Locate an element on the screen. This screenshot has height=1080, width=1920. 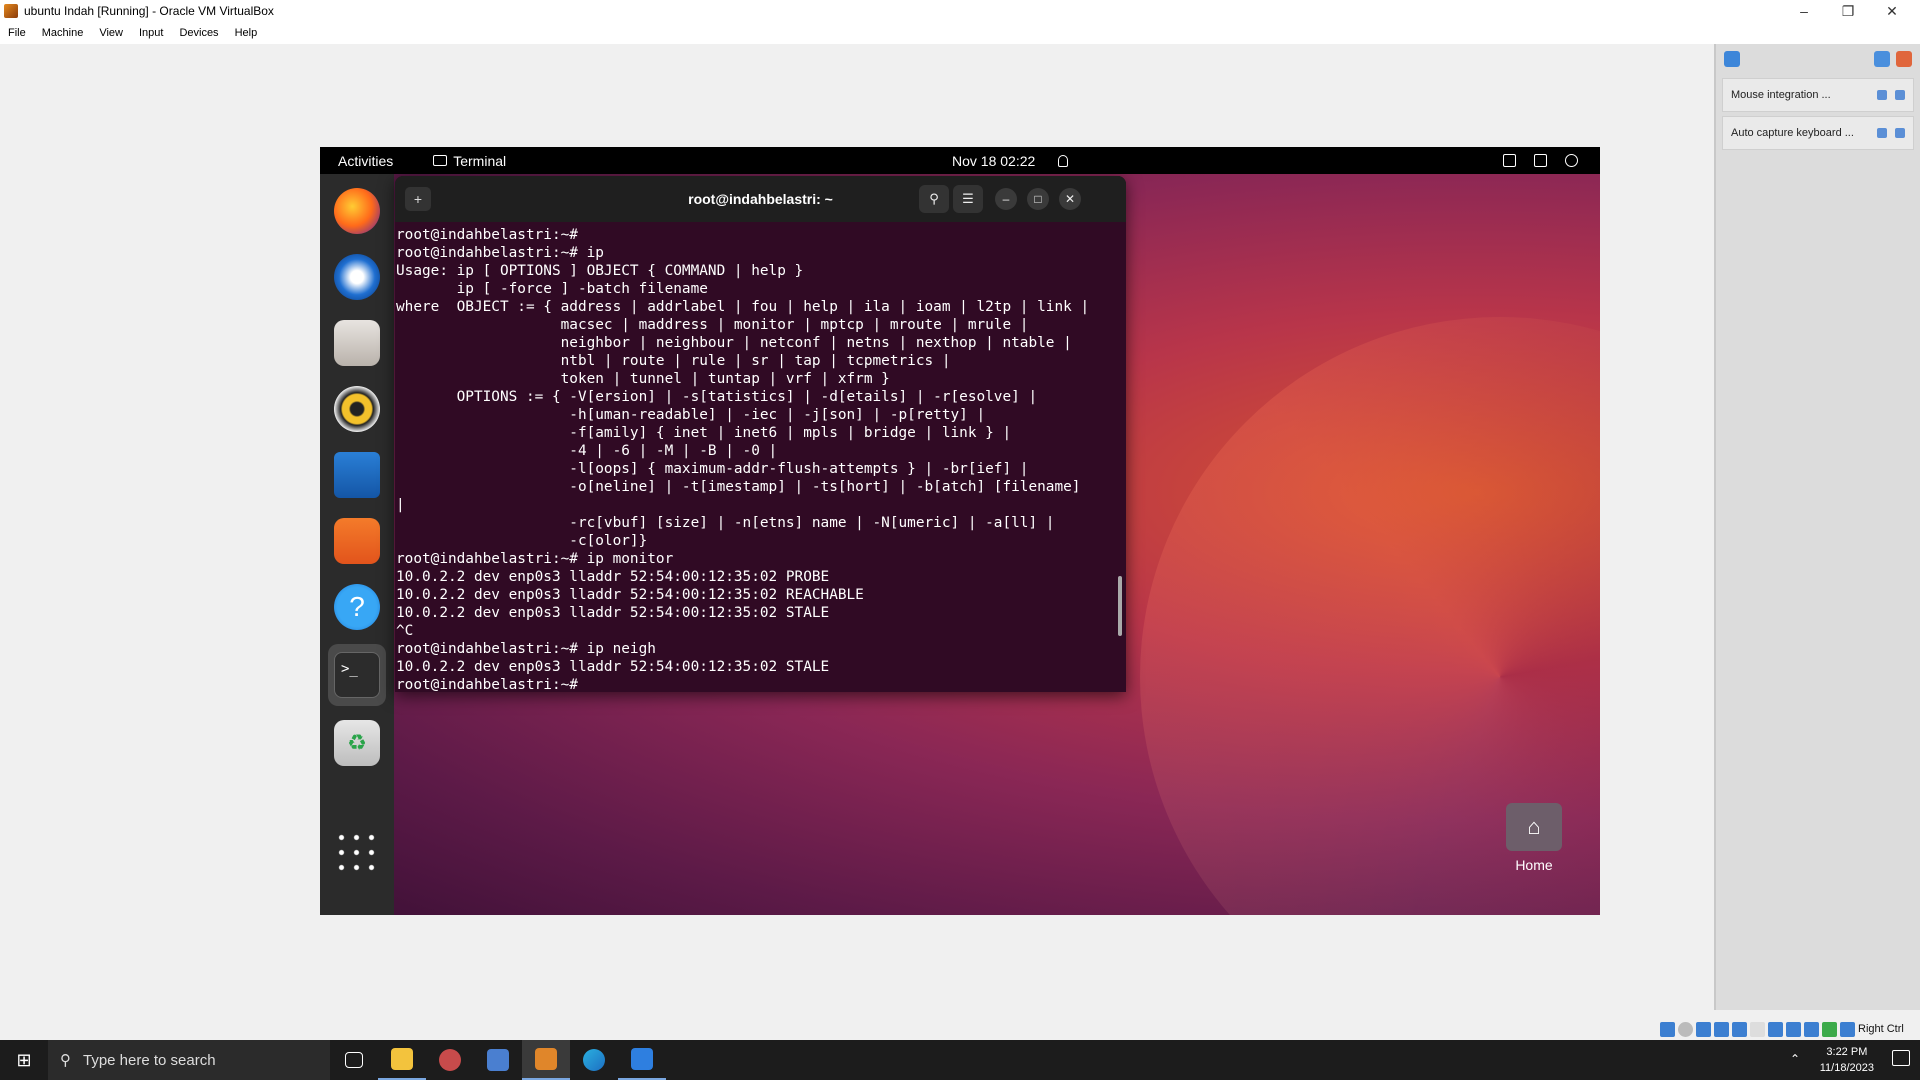
help-icon: ? is located at coordinates (357, 607).